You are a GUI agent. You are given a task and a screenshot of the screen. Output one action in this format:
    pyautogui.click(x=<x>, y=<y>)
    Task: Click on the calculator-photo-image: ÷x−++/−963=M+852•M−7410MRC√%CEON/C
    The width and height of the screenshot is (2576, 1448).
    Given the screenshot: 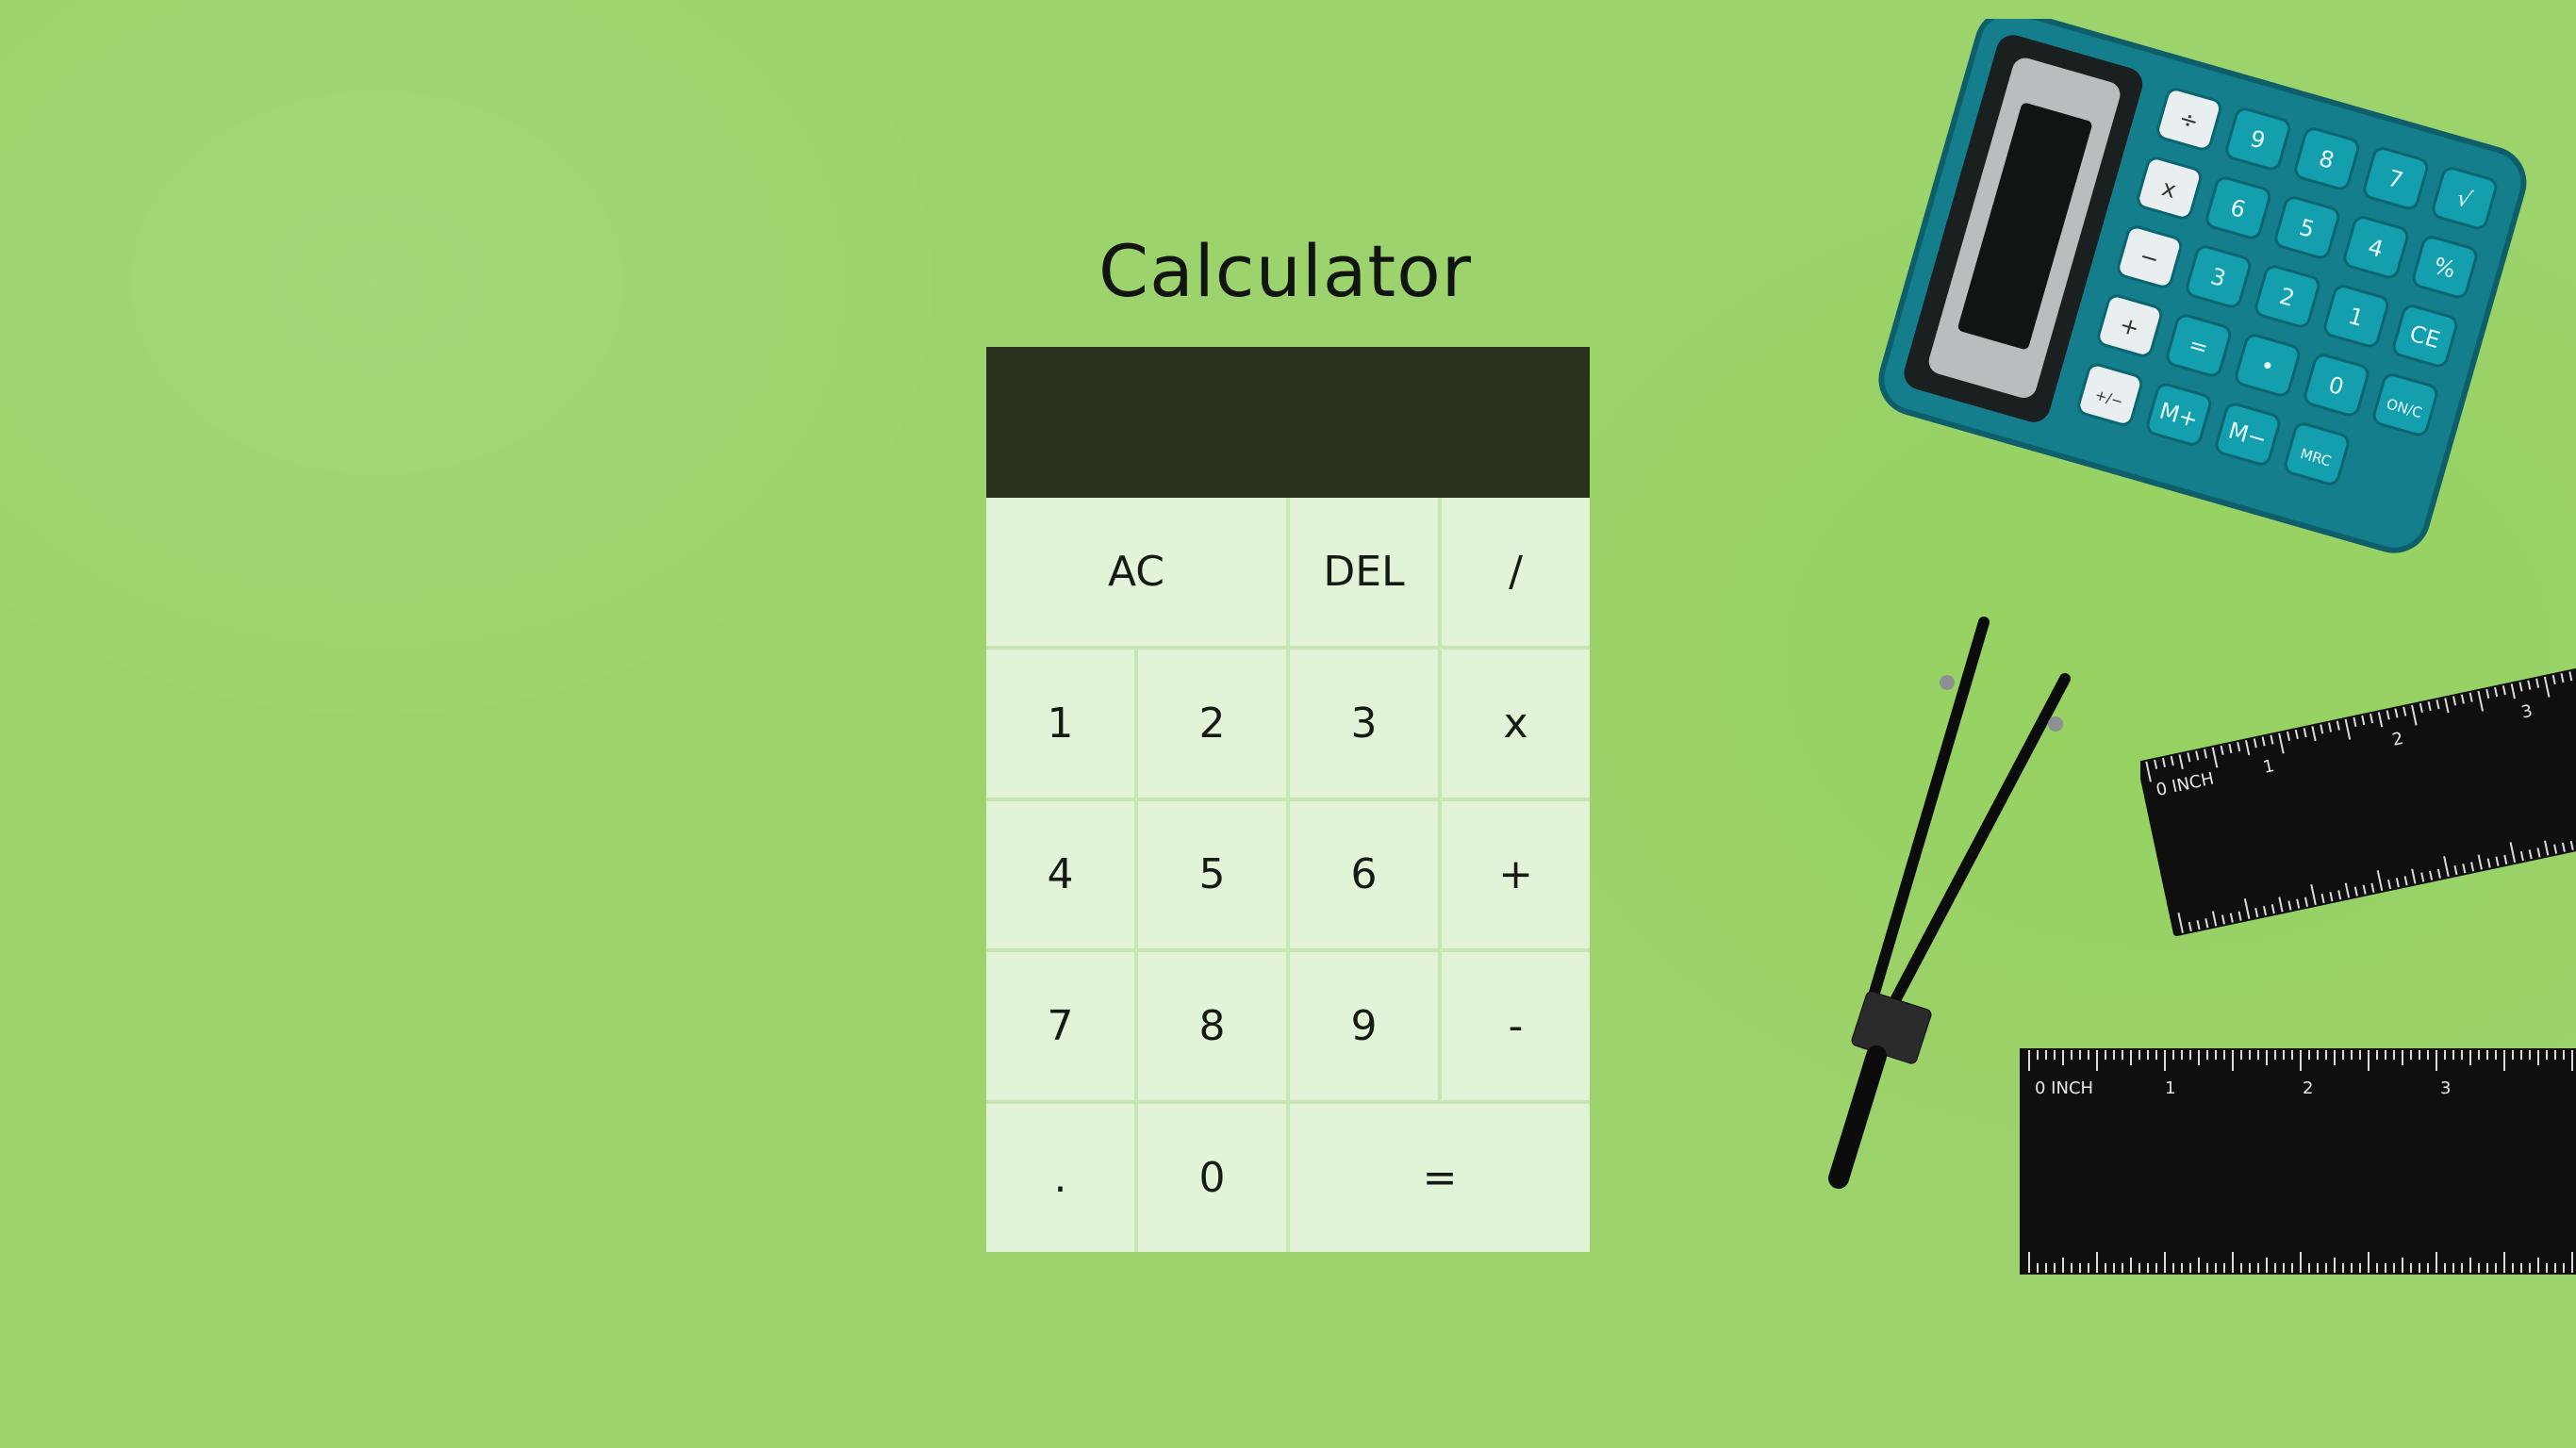 What is the action you would take?
    pyautogui.click(x=2202, y=286)
    